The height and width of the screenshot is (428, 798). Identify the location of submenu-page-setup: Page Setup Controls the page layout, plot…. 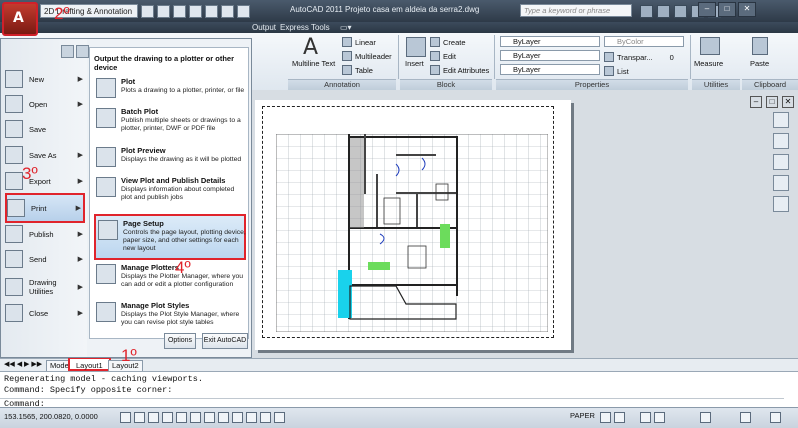
(170, 237).